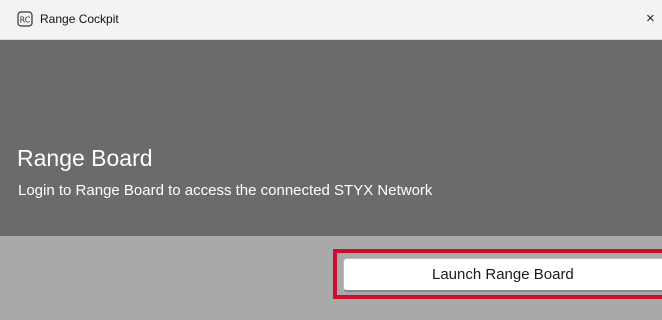 The image size is (662, 320). I want to click on svg-text: RC, so click(25, 20).